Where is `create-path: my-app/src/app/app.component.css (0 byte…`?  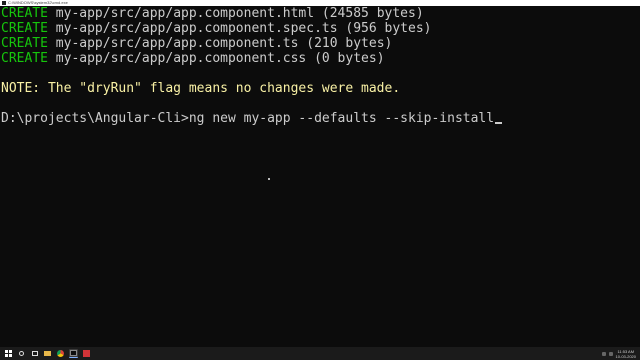 create-path: my-app/src/app/app.component.css (0 byte… is located at coordinates (216, 58).